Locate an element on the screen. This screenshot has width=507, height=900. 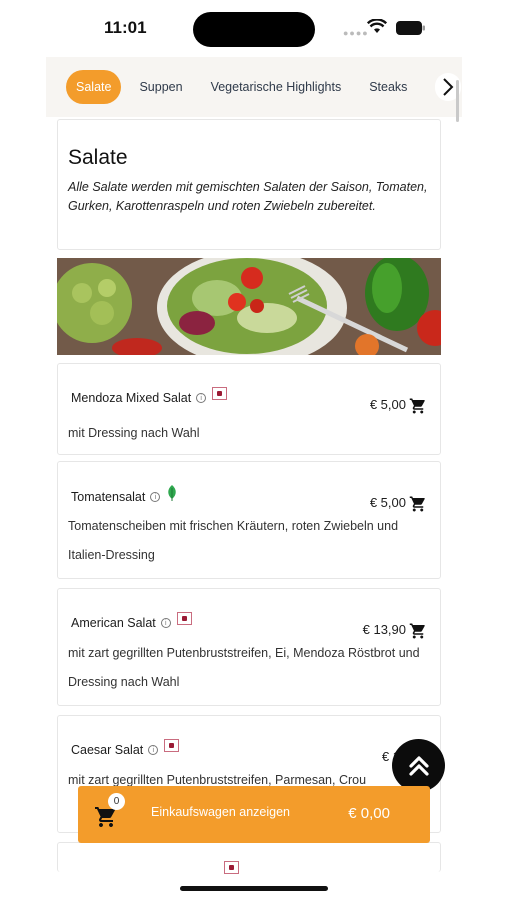
scrollbar is located at coordinates (457, 101).